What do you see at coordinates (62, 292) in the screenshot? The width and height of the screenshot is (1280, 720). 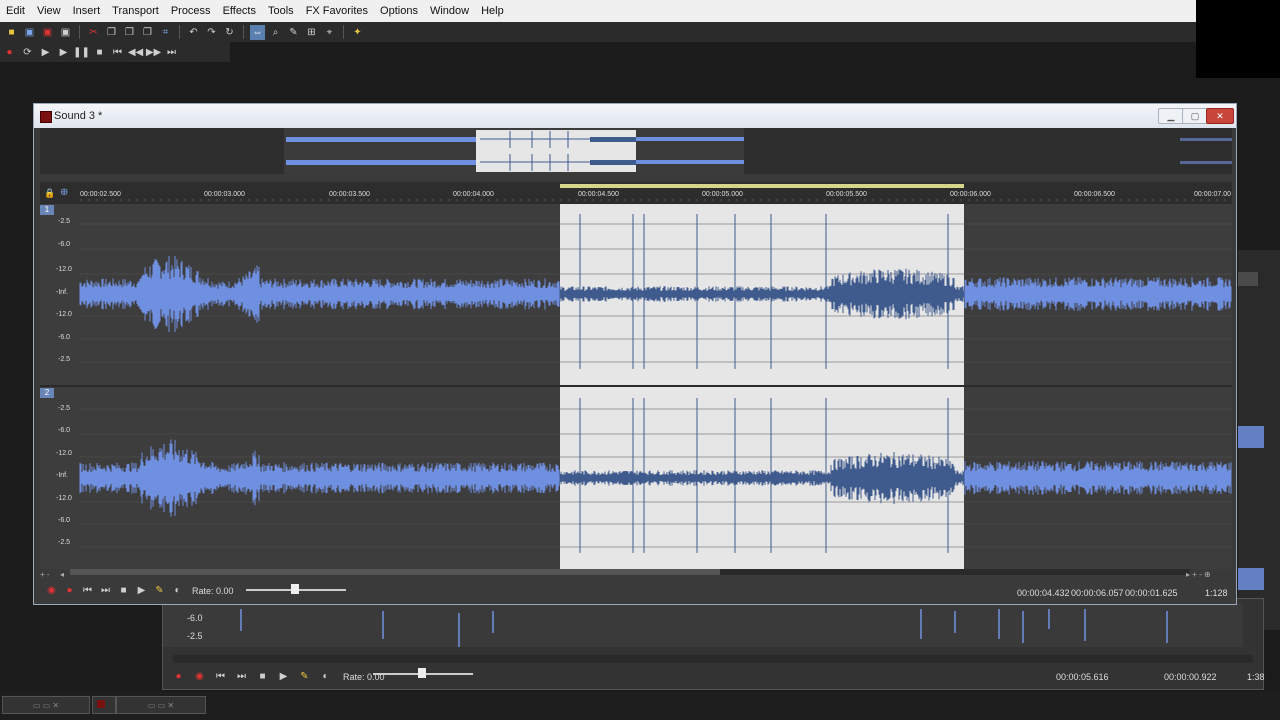 I see `db-label: -Inf.` at bounding box center [62, 292].